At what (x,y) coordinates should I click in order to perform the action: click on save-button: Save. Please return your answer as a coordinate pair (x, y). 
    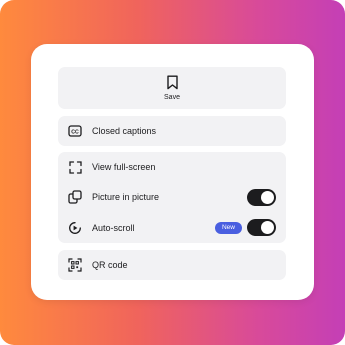
    Looking at the image, I should click on (172, 88).